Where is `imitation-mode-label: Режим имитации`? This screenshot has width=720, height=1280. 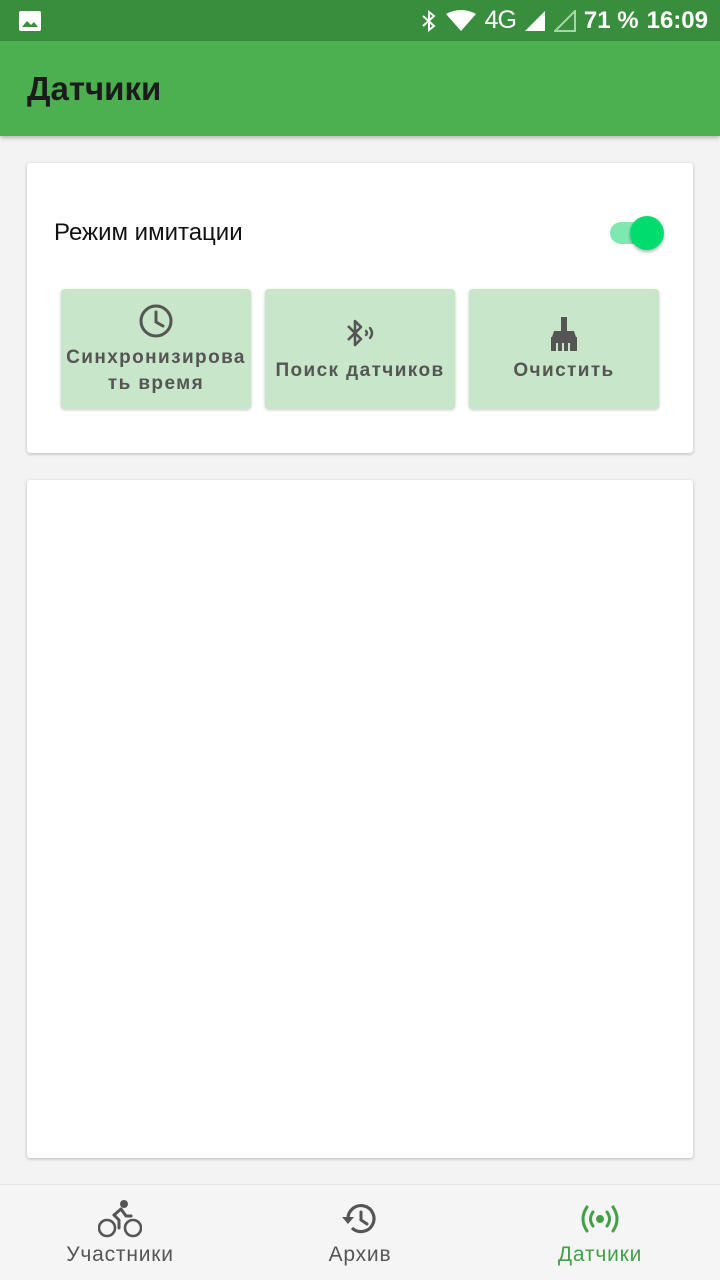
imitation-mode-label: Режим имитации is located at coordinates (148, 232).